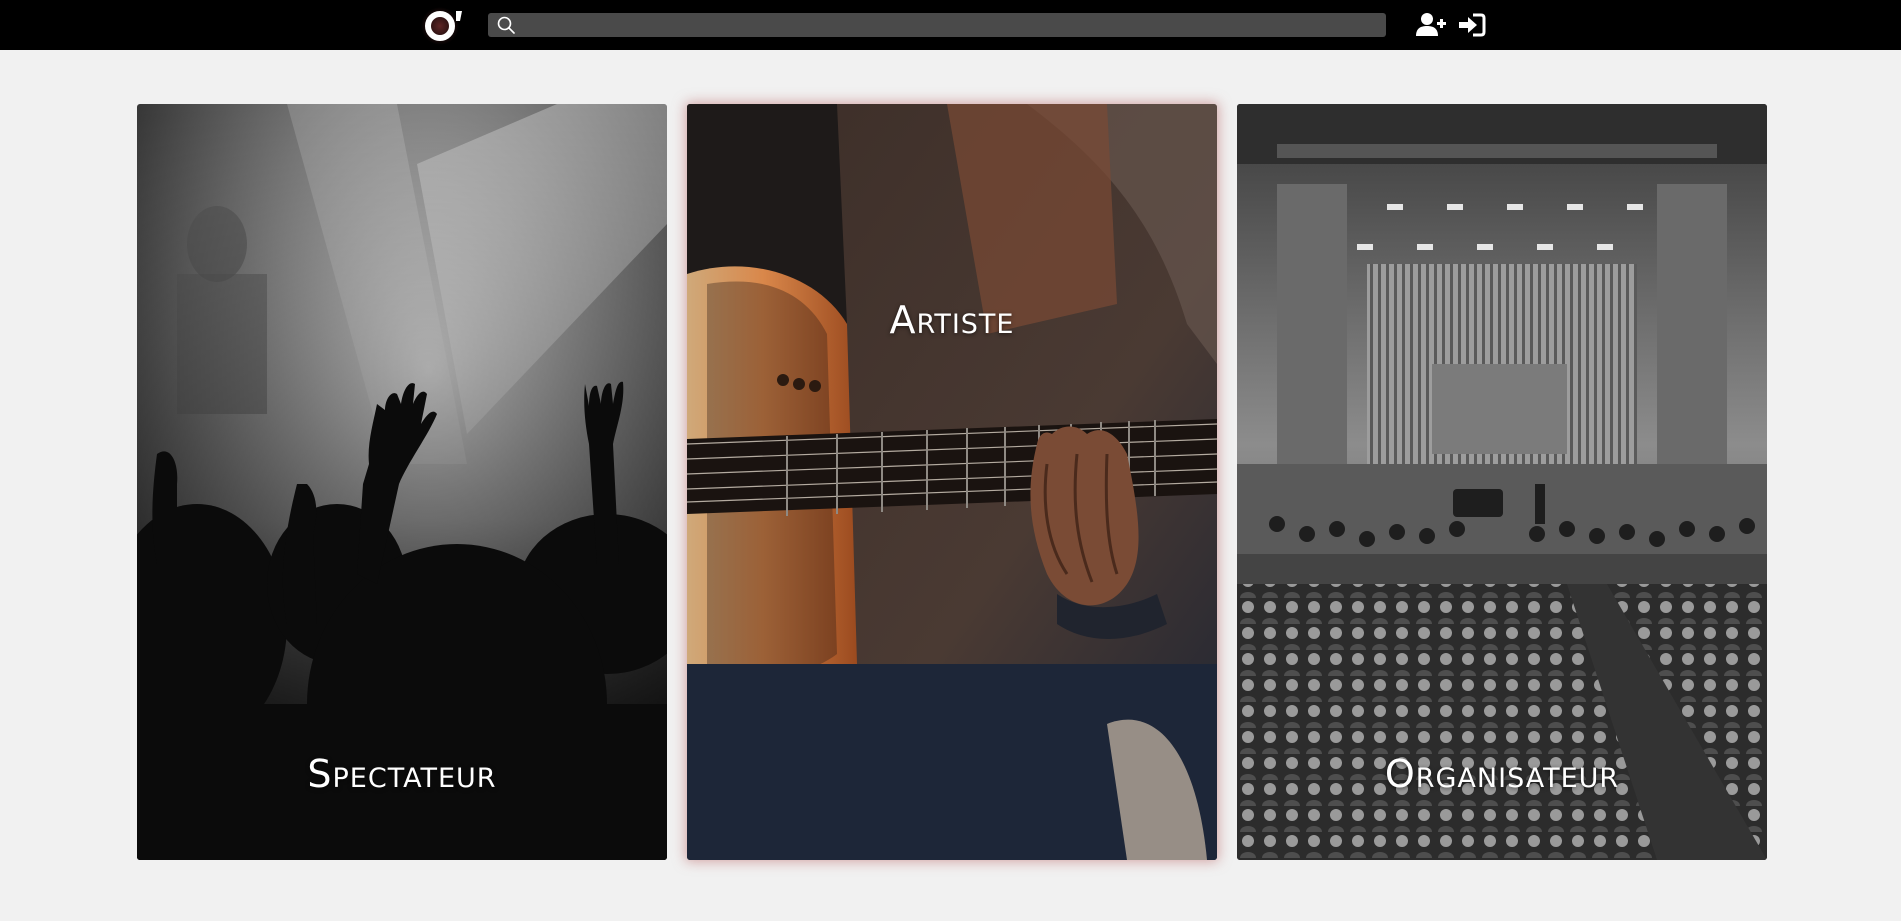 This screenshot has height=921, width=1901. I want to click on card-label: Artiste, so click(952, 320).